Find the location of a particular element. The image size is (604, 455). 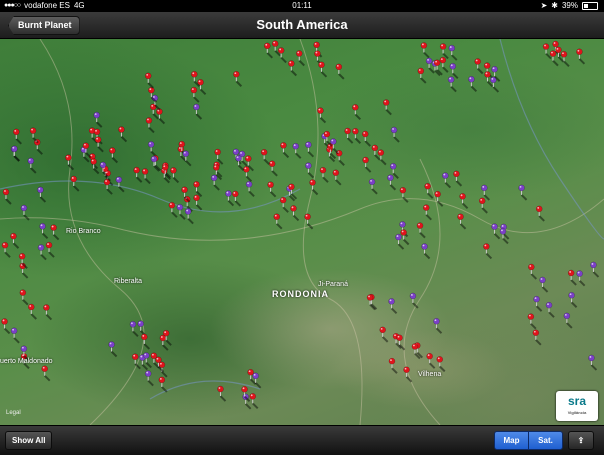

share-button: ⇪ is located at coordinates (581, 440).